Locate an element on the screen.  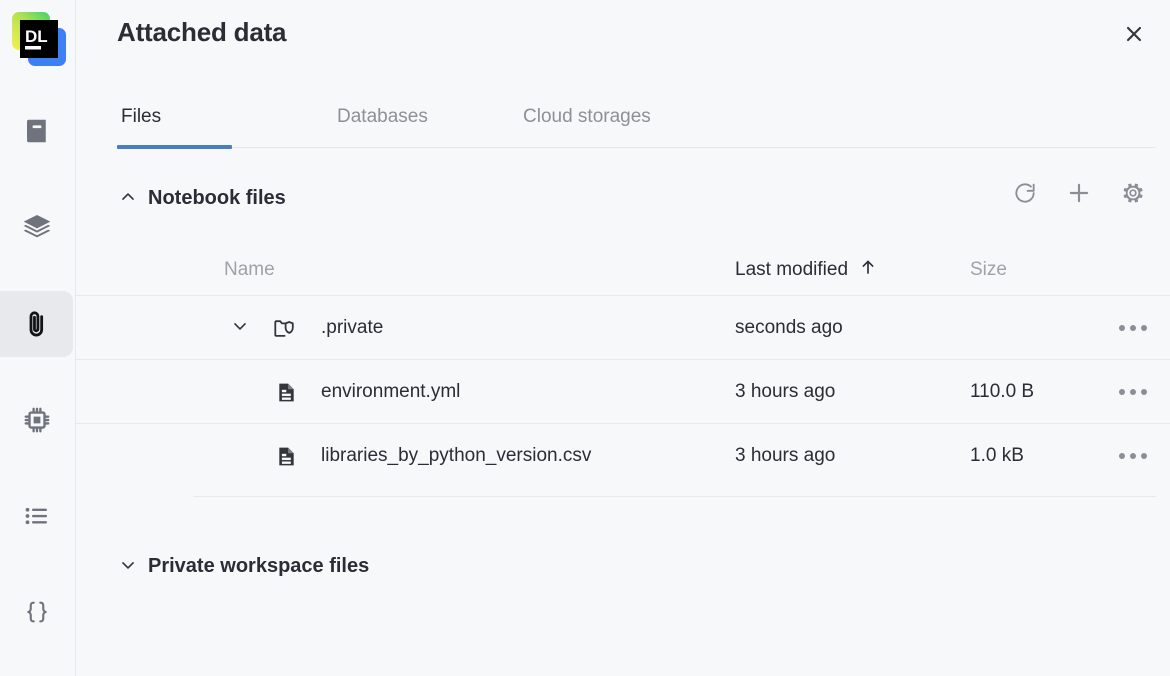
settings-button is located at coordinates (1133, 195).